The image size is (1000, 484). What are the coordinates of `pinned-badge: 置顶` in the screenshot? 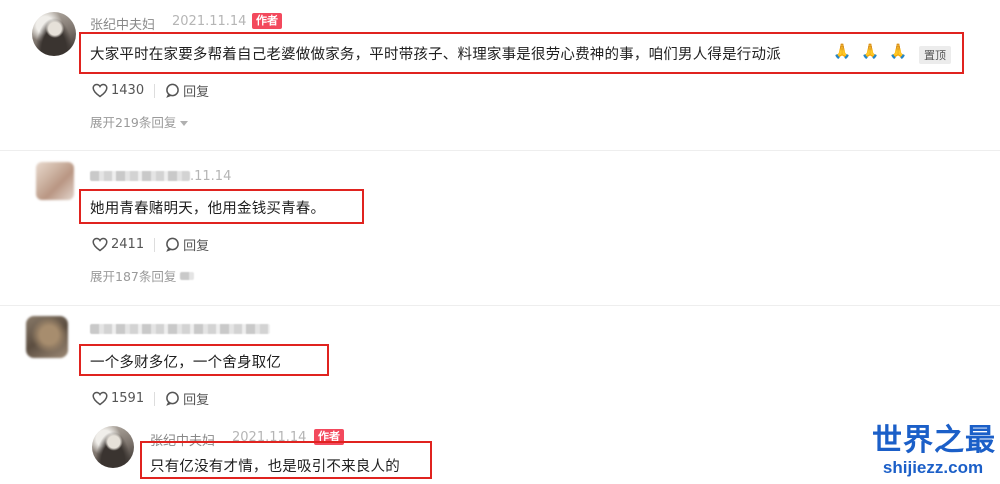 It's located at (935, 55).